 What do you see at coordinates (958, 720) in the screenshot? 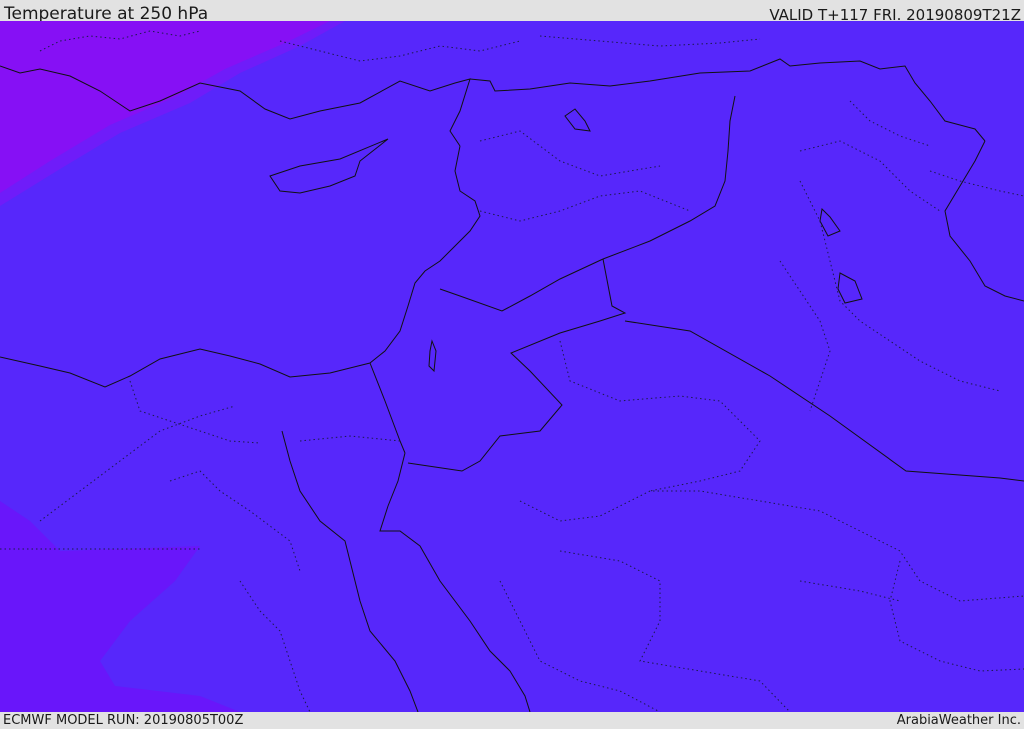
I see `credit-label: ArabiaWeather Inc.` at bounding box center [958, 720].